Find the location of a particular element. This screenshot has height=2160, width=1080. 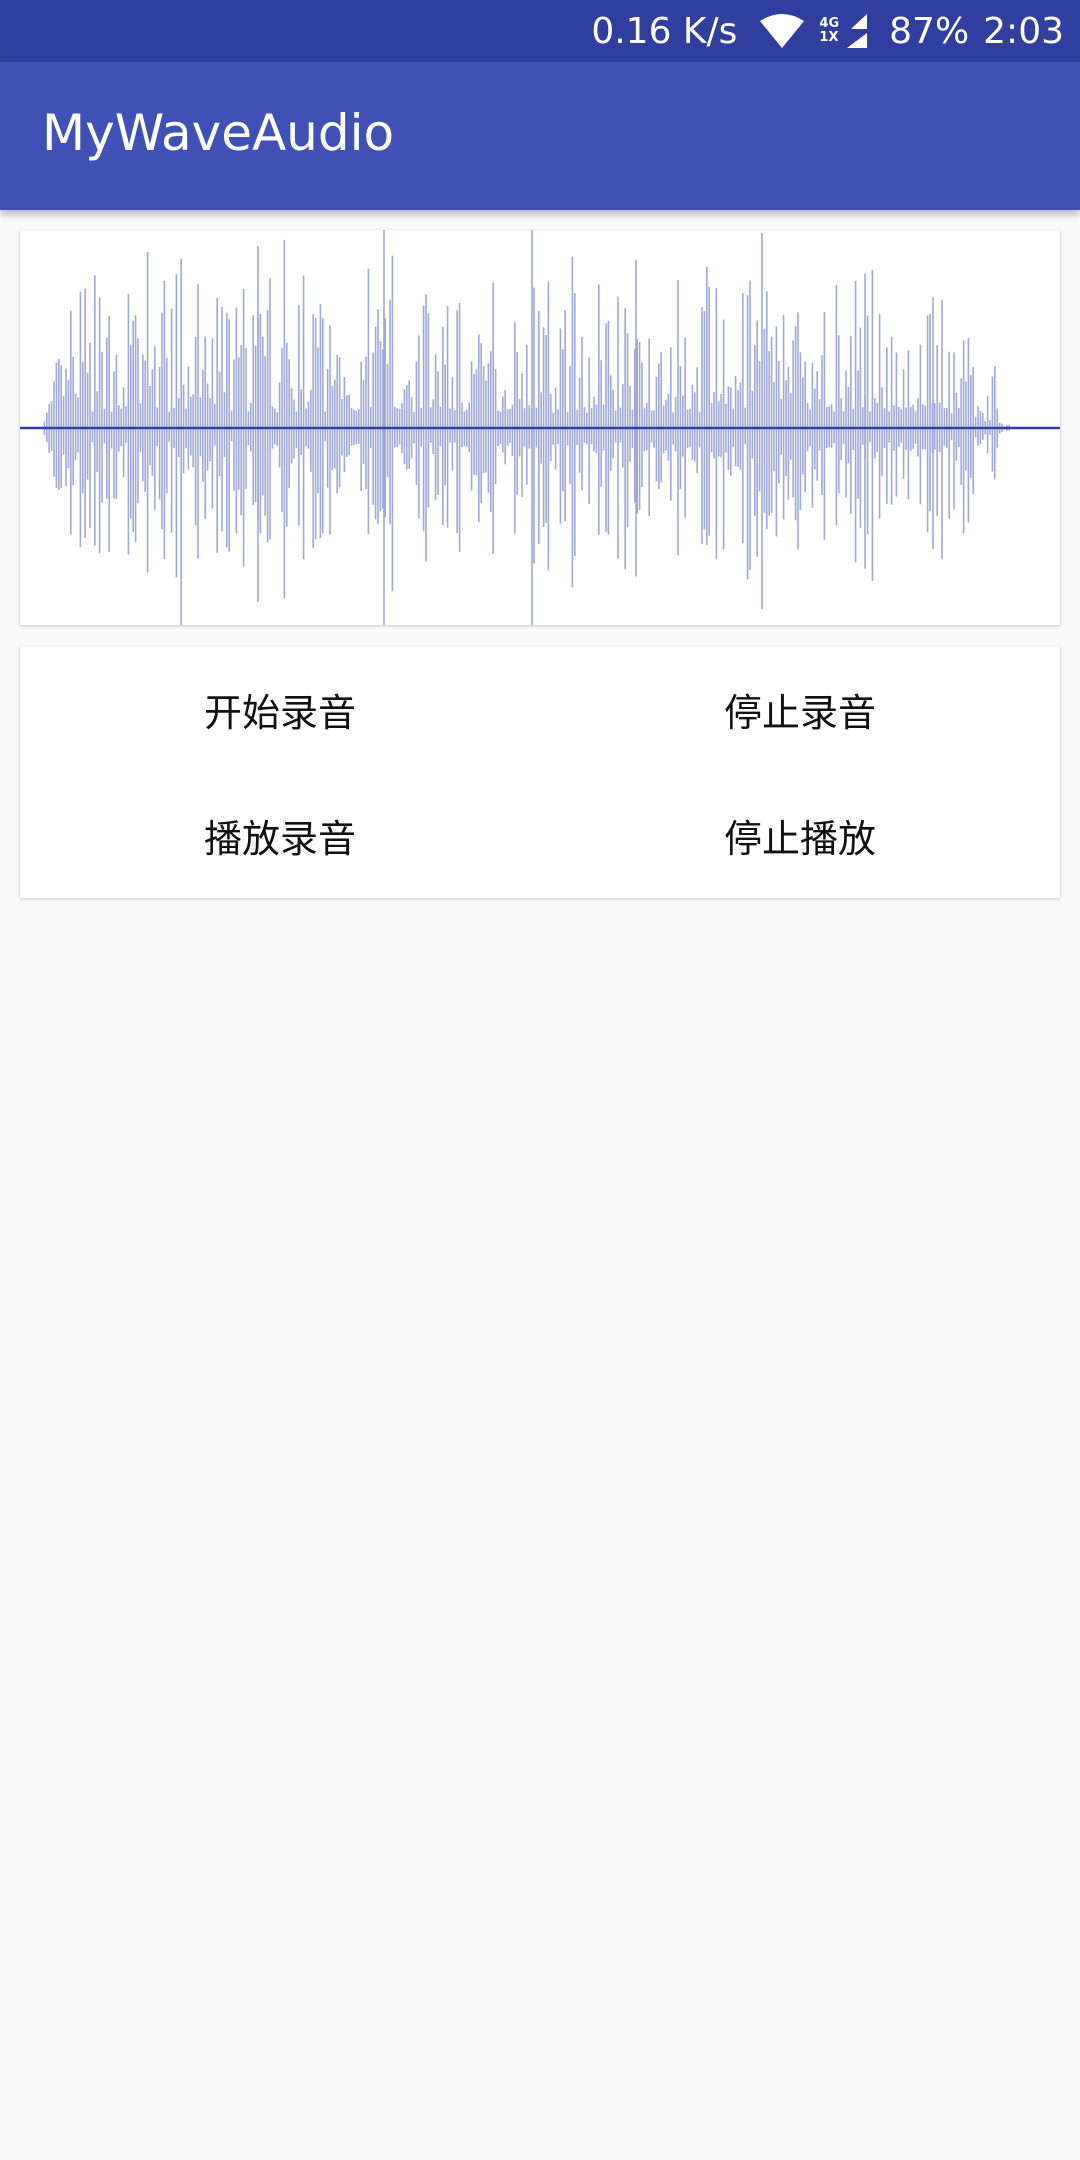

net-speed: 0.16 K/s is located at coordinates (664, 31).